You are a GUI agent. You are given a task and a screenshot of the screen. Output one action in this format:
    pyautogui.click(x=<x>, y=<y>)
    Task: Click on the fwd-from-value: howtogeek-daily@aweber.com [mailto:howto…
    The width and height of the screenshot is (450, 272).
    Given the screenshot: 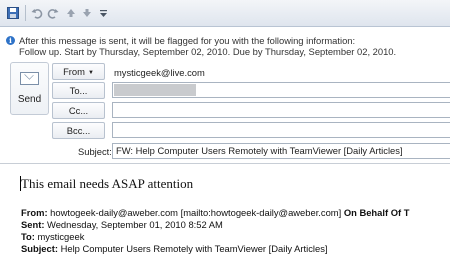 What is the action you would take?
    pyautogui.click(x=195, y=212)
    